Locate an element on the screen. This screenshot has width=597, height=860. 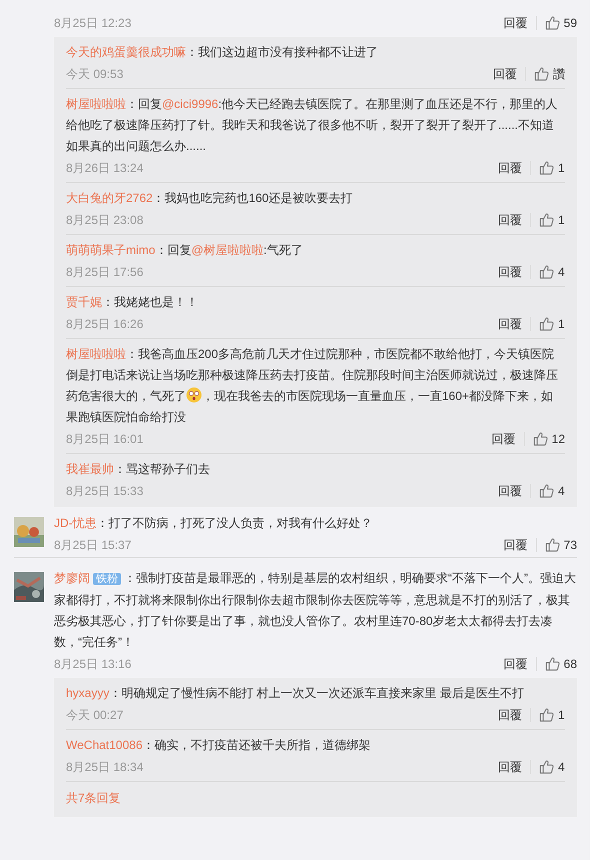
timestamp: 今天 00:27 is located at coordinates (95, 715).